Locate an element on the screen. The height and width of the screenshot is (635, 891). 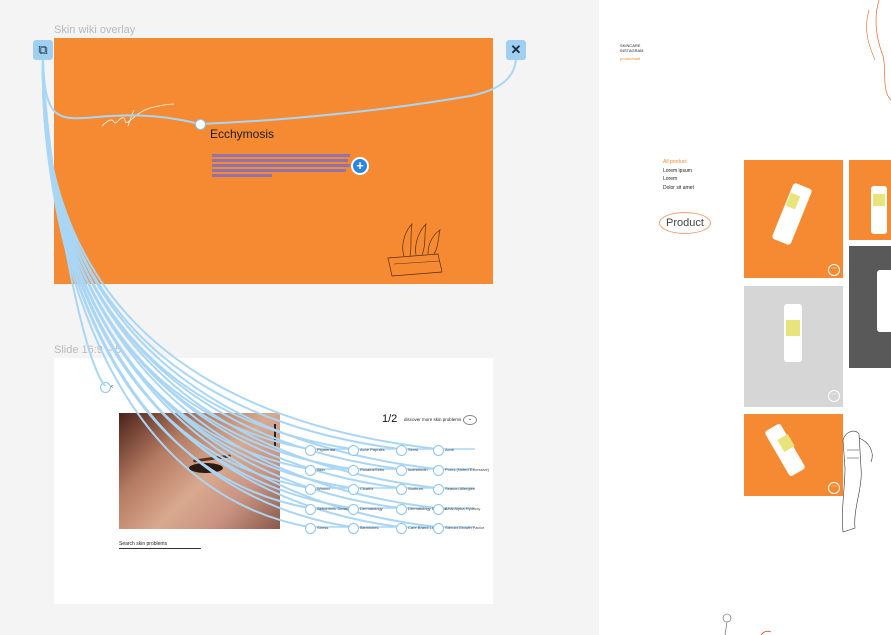
device-sketch is located at coordinates (857, 481).